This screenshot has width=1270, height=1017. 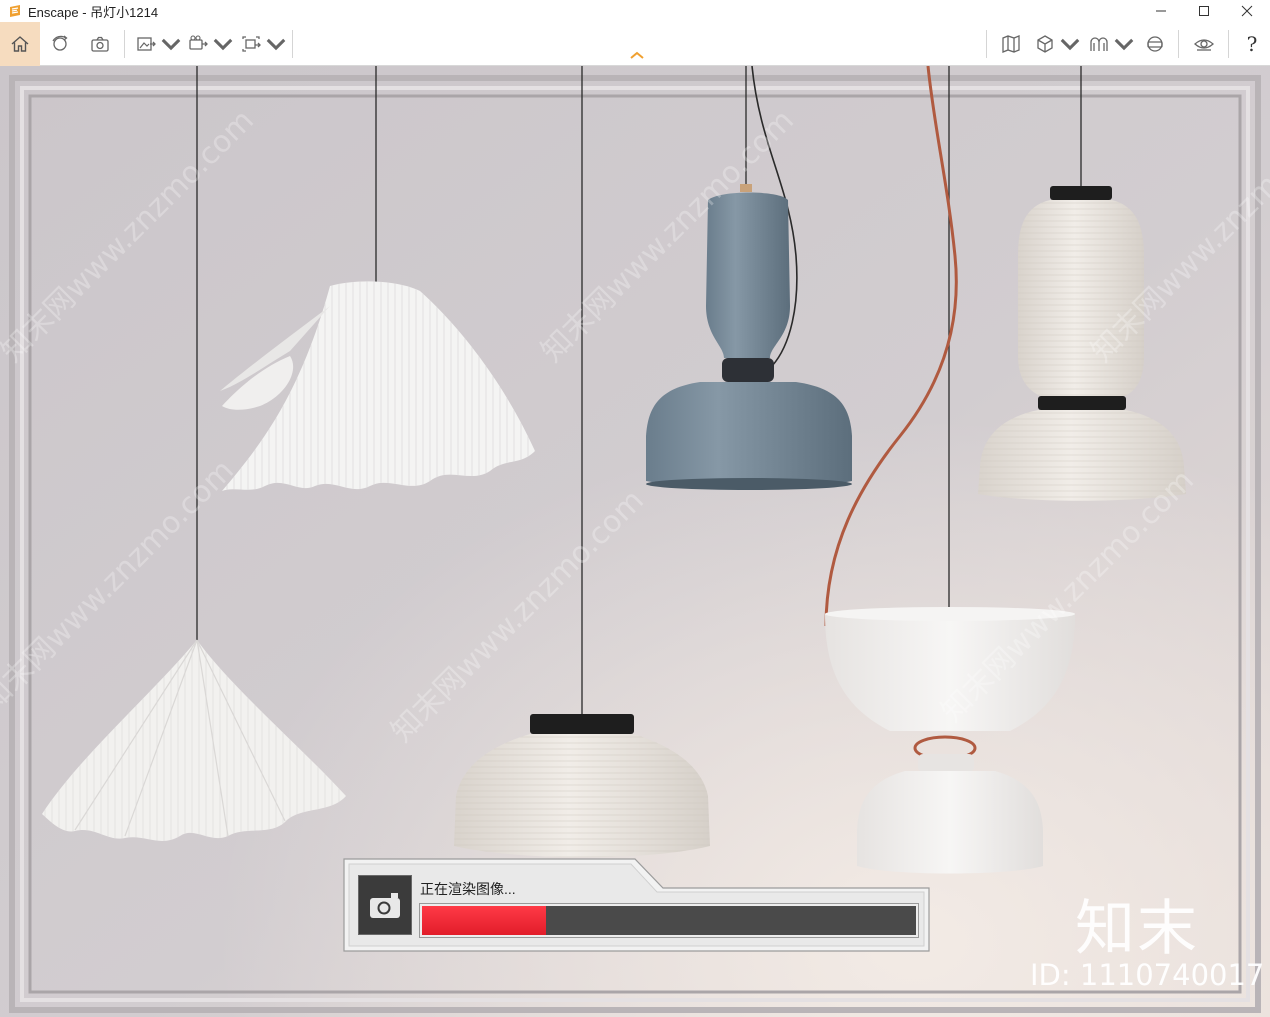 What do you see at coordinates (198, 42) in the screenshot?
I see `video-export-icon` at bounding box center [198, 42].